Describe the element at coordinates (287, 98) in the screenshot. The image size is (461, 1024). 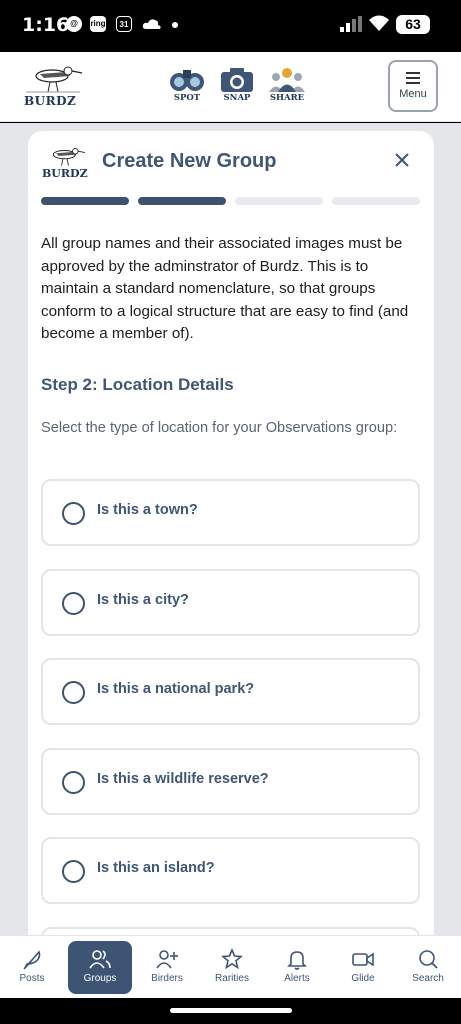
I see `nav-share-label: SHARE` at that location.